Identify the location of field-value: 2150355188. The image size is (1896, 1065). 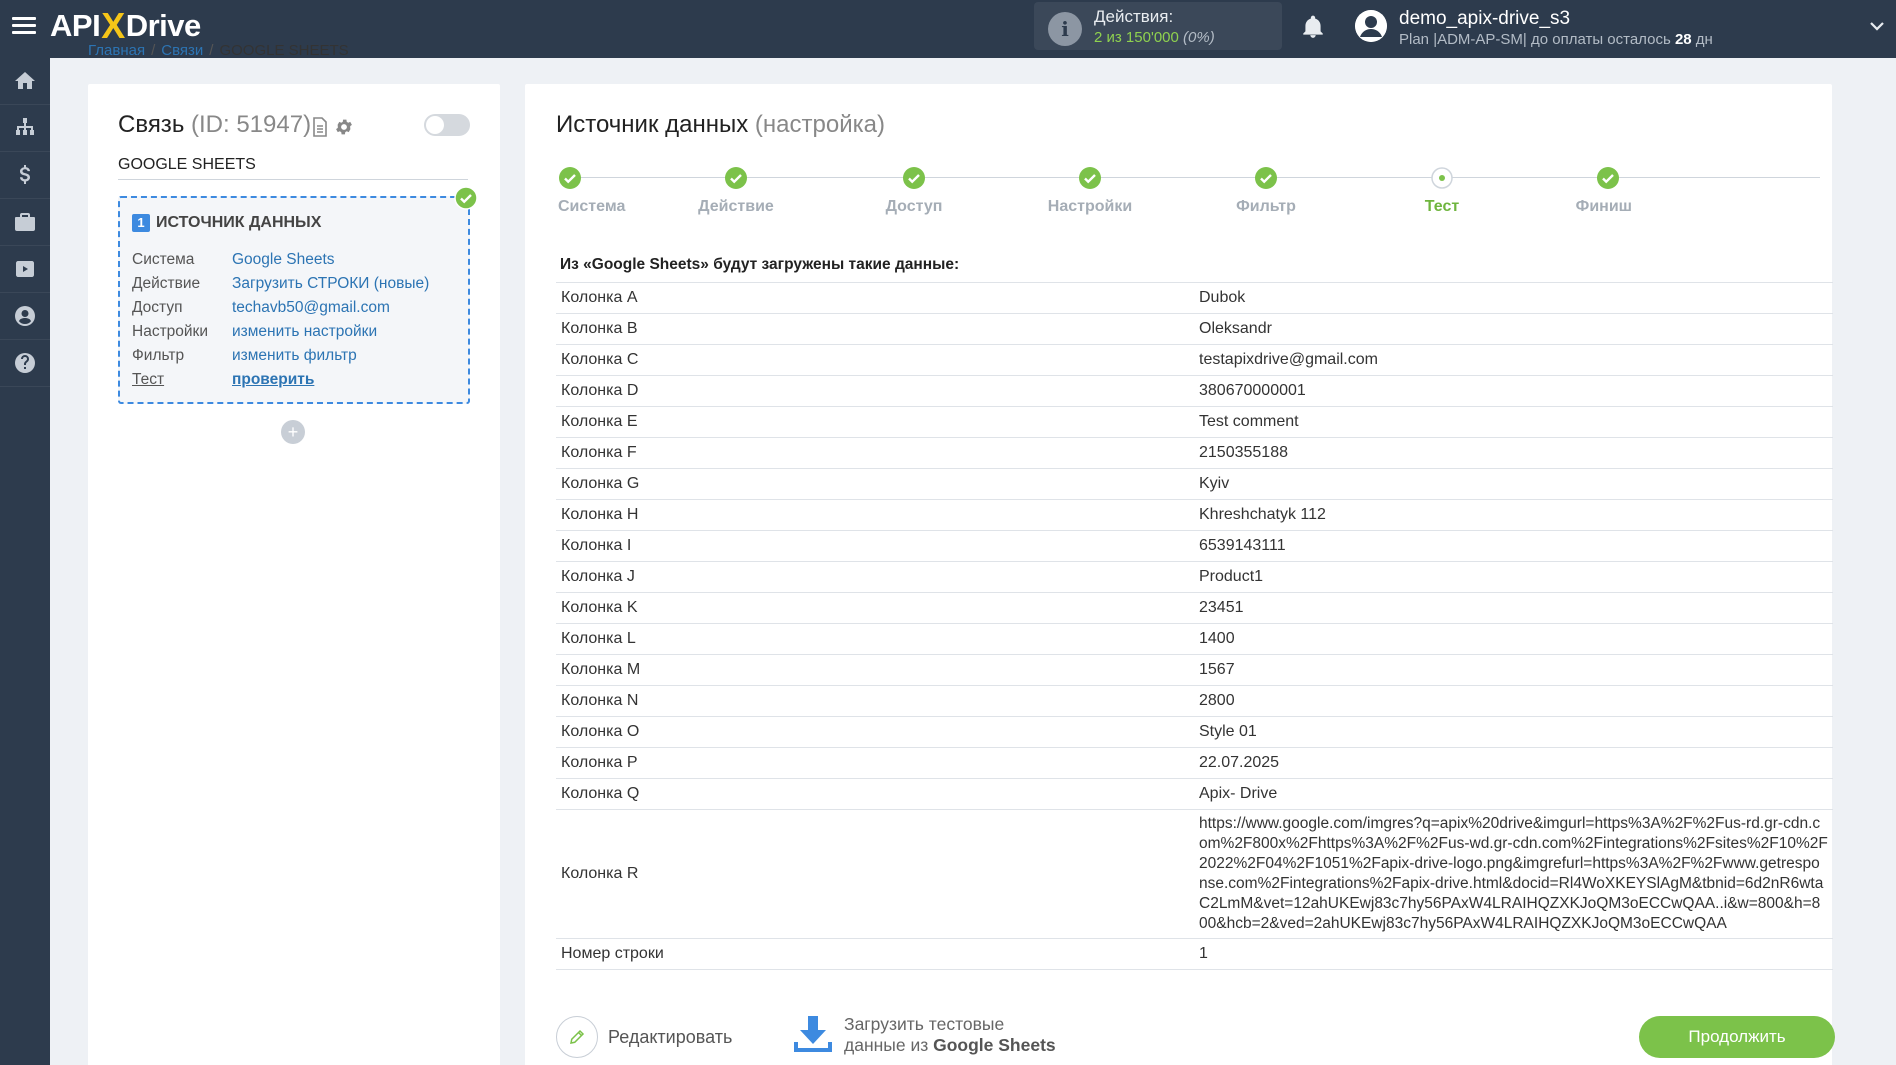
(1513, 453).